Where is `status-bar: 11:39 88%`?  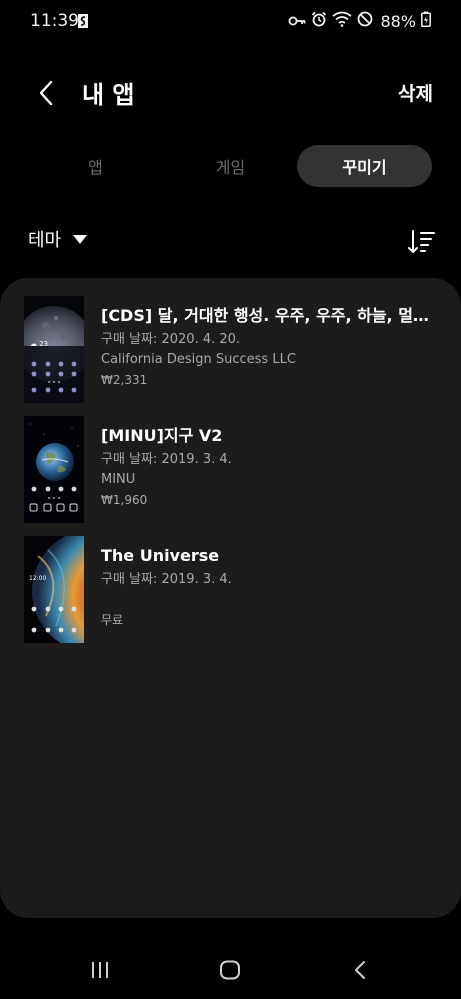
status-bar: 11:39 88% is located at coordinates (230, 22).